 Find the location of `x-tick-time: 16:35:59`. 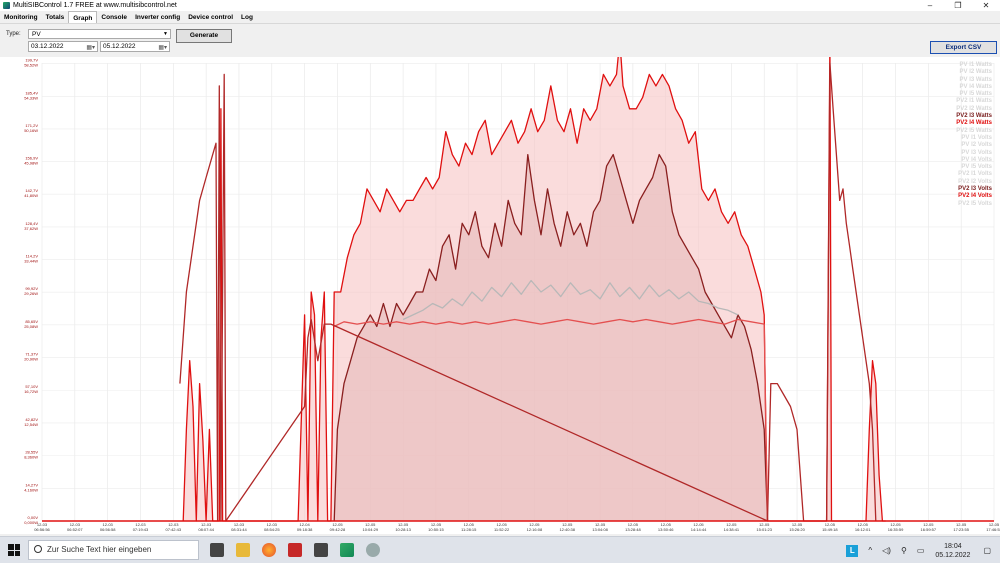

x-tick-time: 16:35:59 is located at coordinates (896, 529).